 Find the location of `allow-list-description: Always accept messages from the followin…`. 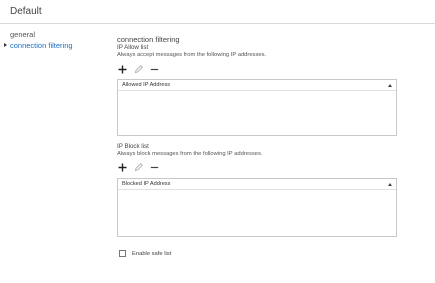

allow-list-description: Always accept messages from the followin… is located at coordinates (192, 55).